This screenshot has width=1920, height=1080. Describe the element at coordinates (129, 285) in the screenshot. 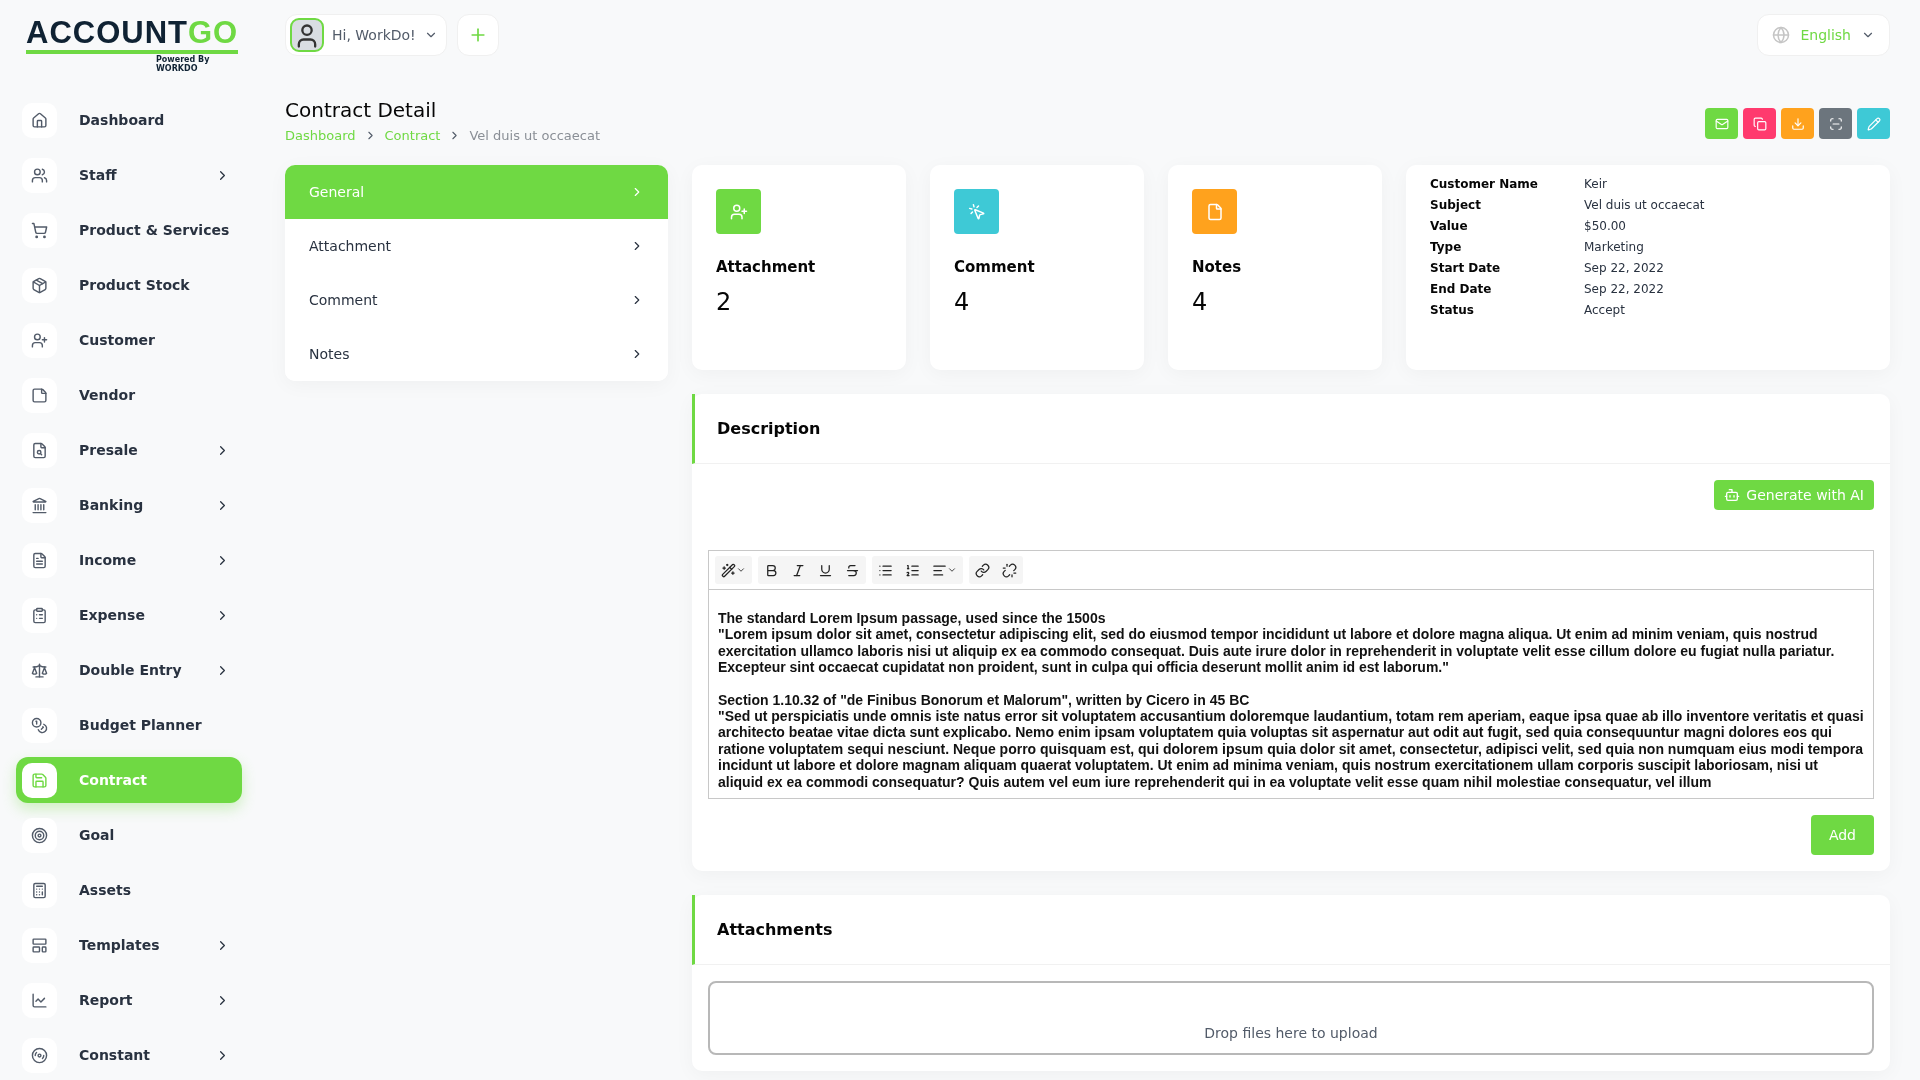

I see `sidebar-item: Product Stock` at that location.